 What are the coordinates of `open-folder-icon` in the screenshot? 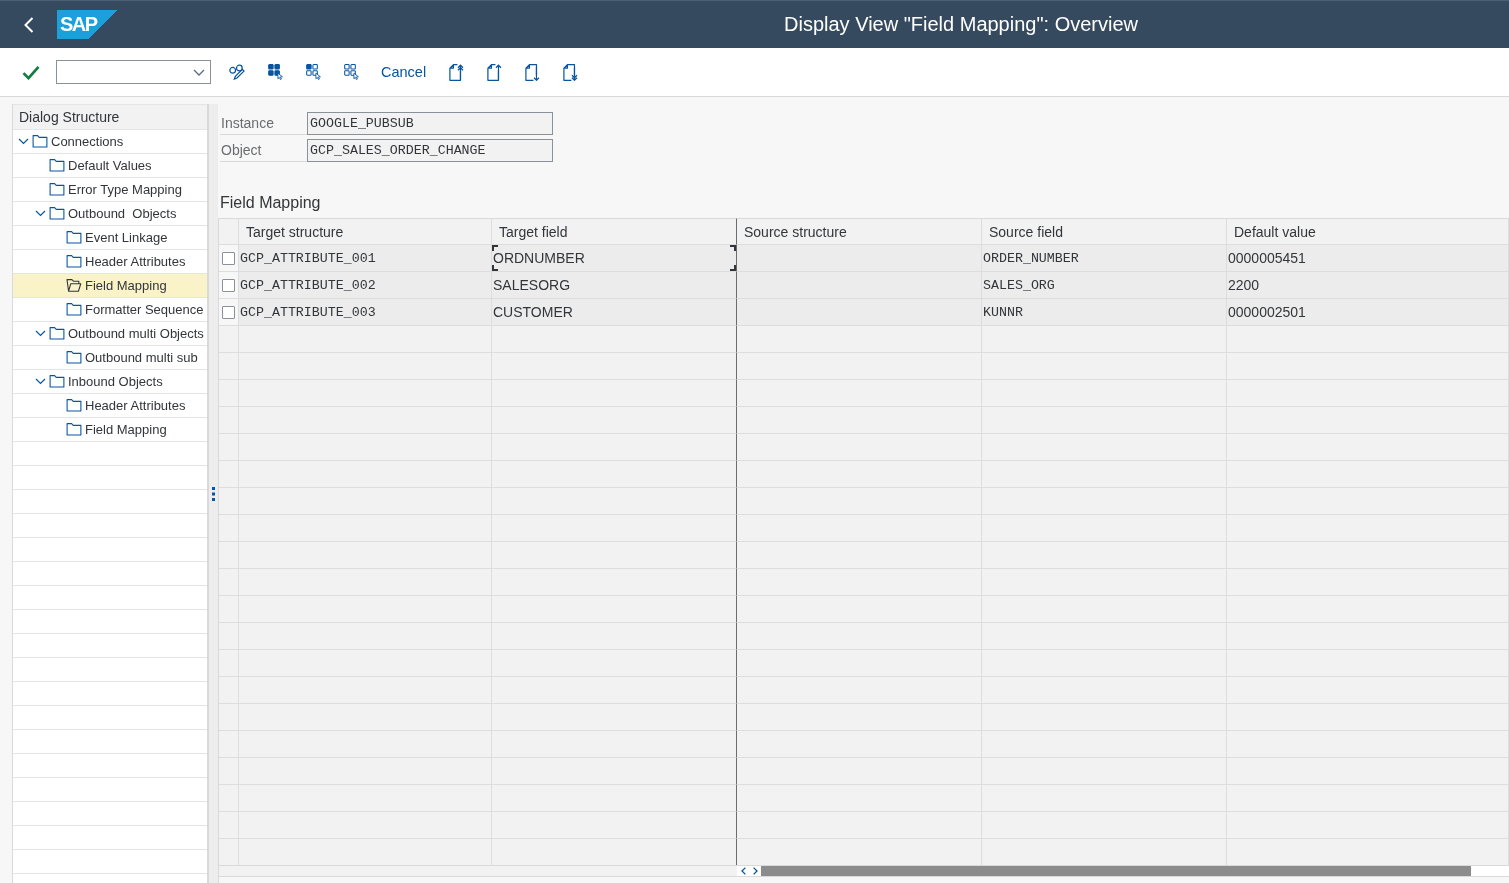 It's located at (74, 285).